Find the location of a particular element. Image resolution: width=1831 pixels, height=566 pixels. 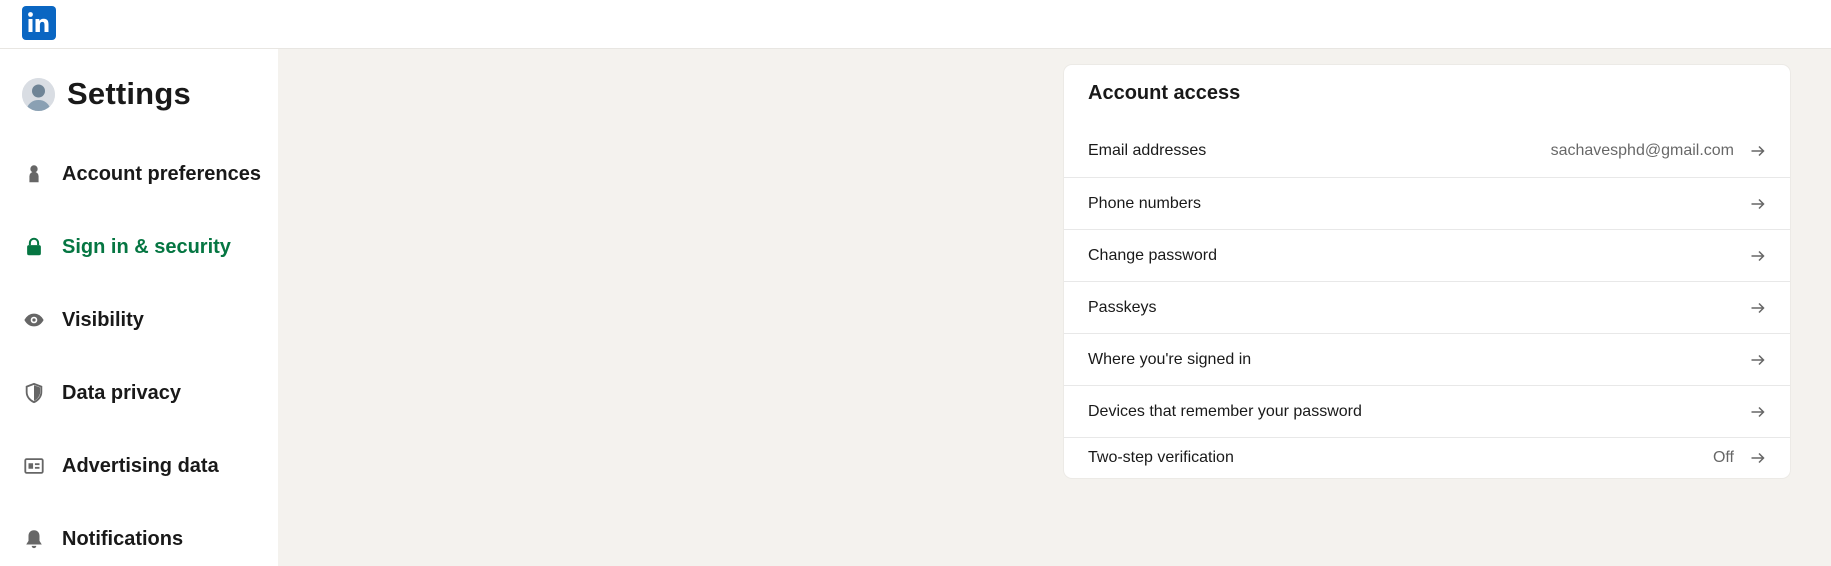

two-step-verification-row: Two-step verification Off is located at coordinates (1427, 457).